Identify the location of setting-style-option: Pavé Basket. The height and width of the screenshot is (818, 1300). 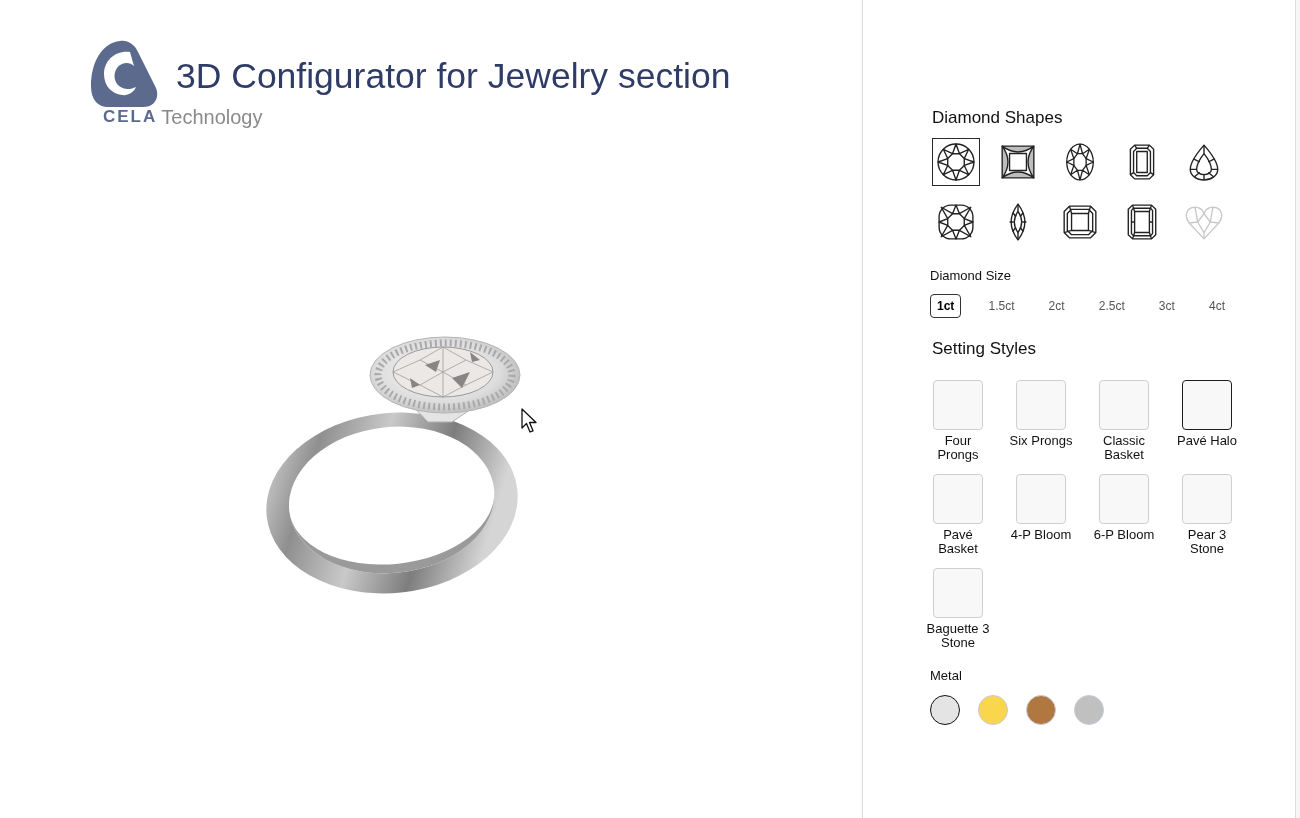
(958, 515).